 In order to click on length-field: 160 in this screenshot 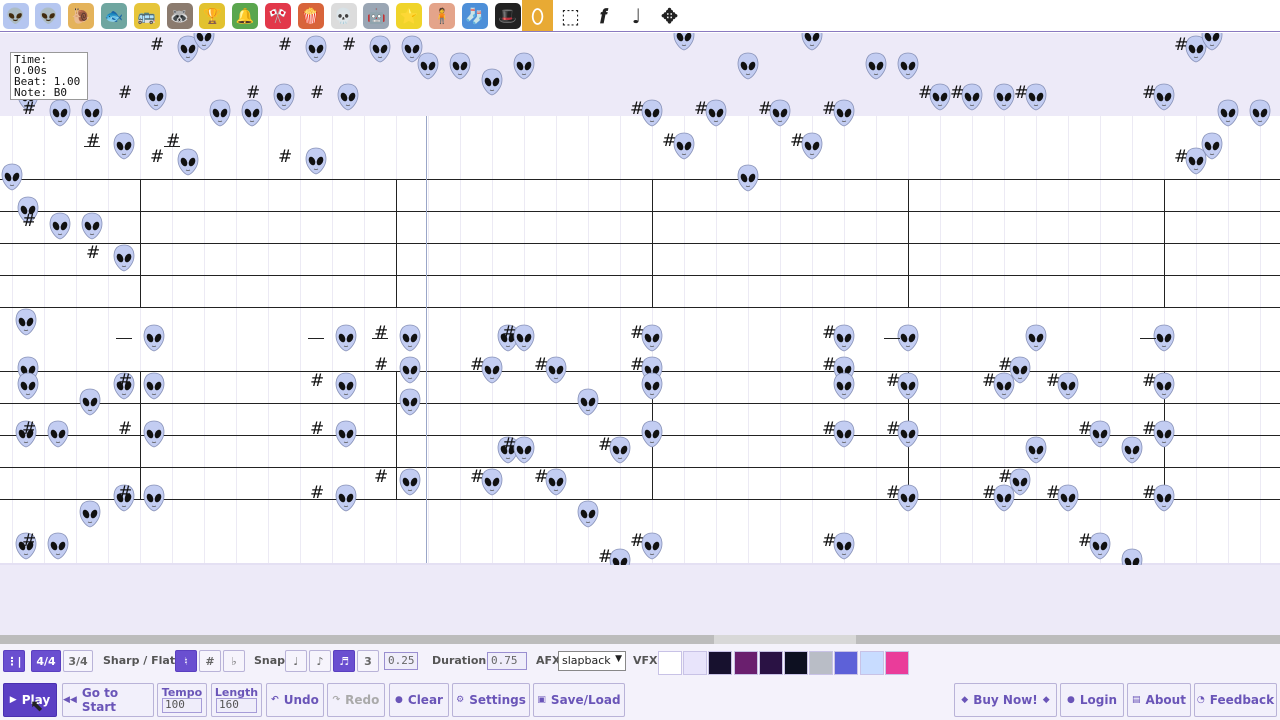, I will do `click(236, 705)`.